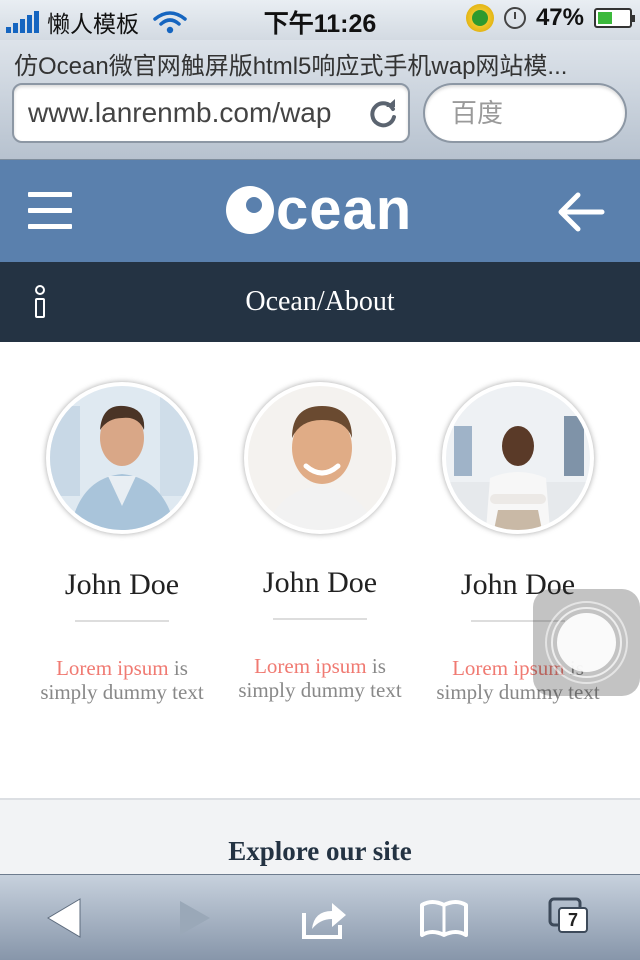 This screenshot has width=640, height=960. I want to click on site-logo: cean, so click(319, 210).